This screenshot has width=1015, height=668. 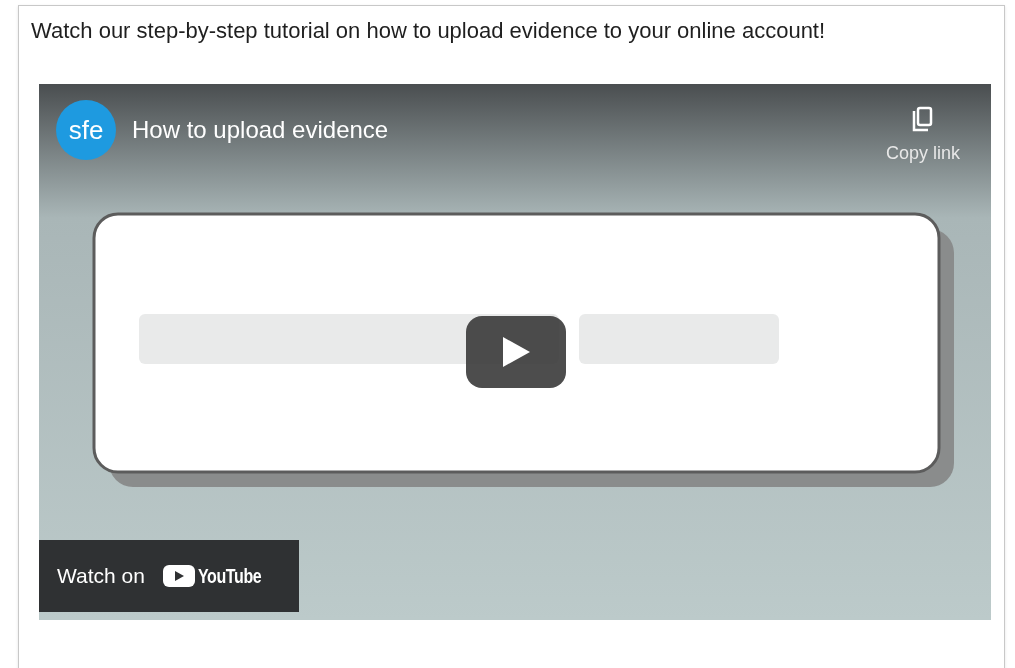 What do you see at coordinates (260, 130) in the screenshot?
I see `video-title: How to upload evidence` at bounding box center [260, 130].